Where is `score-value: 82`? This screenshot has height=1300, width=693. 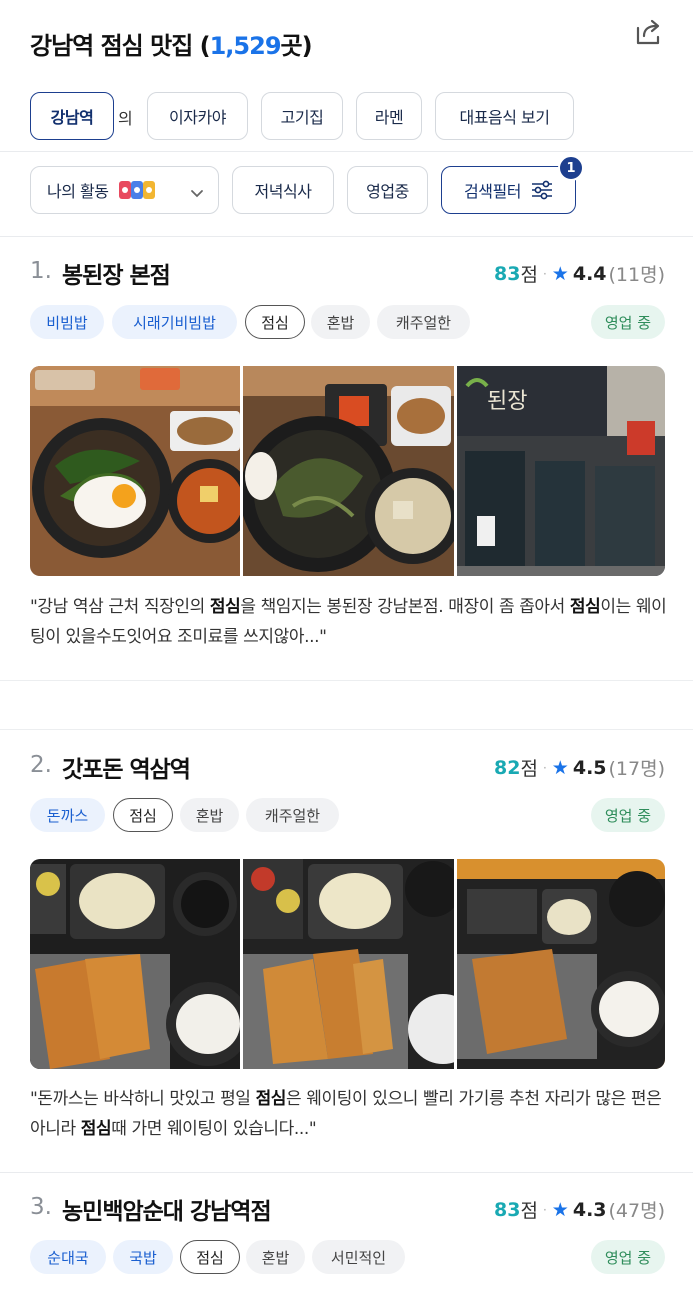 score-value: 82 is located at coordinates (507, 767).